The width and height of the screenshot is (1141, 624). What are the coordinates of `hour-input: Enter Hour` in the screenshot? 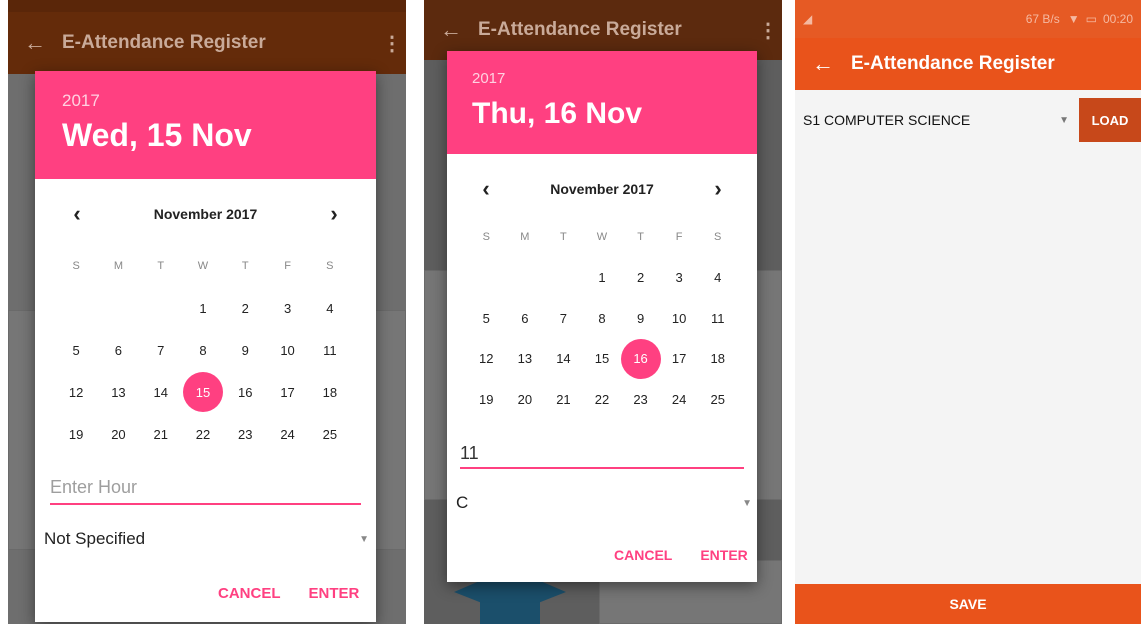 It's located at (205, 491).